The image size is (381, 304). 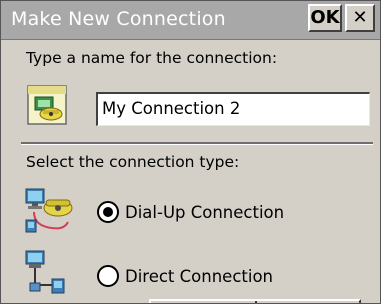 What do you see at coordinates (133, 162) in the screenshot?
I see `connection-type-label: Select the connection type:` at bounding box center [133, 162].